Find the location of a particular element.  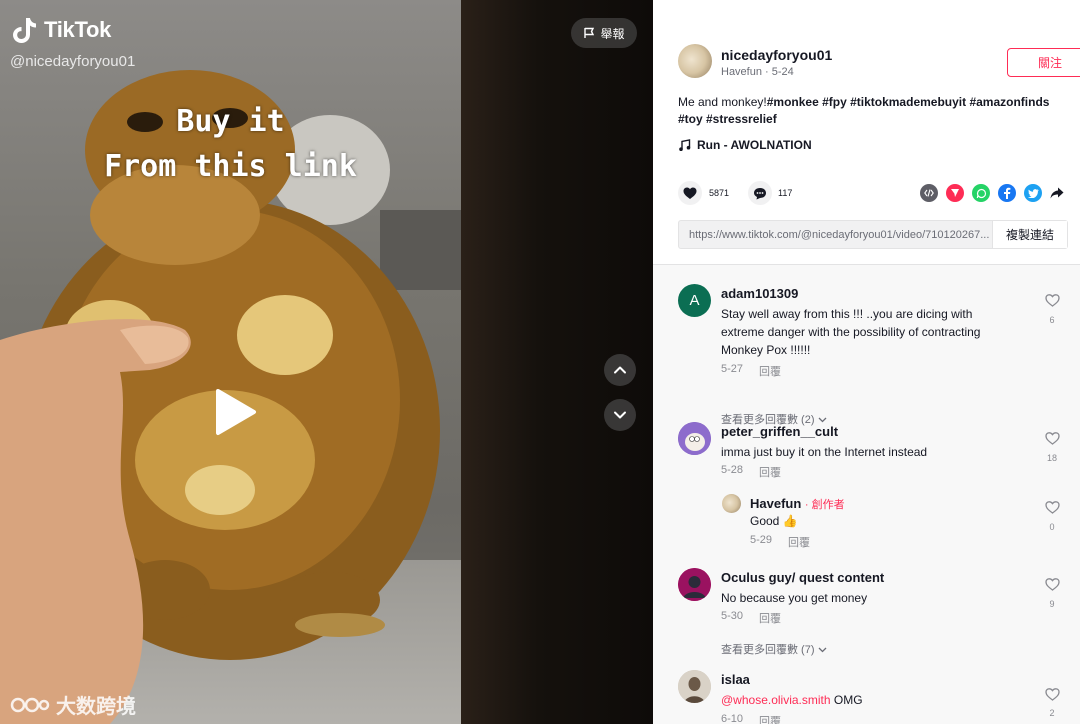

facebook-icon is located at coordinates (1007, 193).